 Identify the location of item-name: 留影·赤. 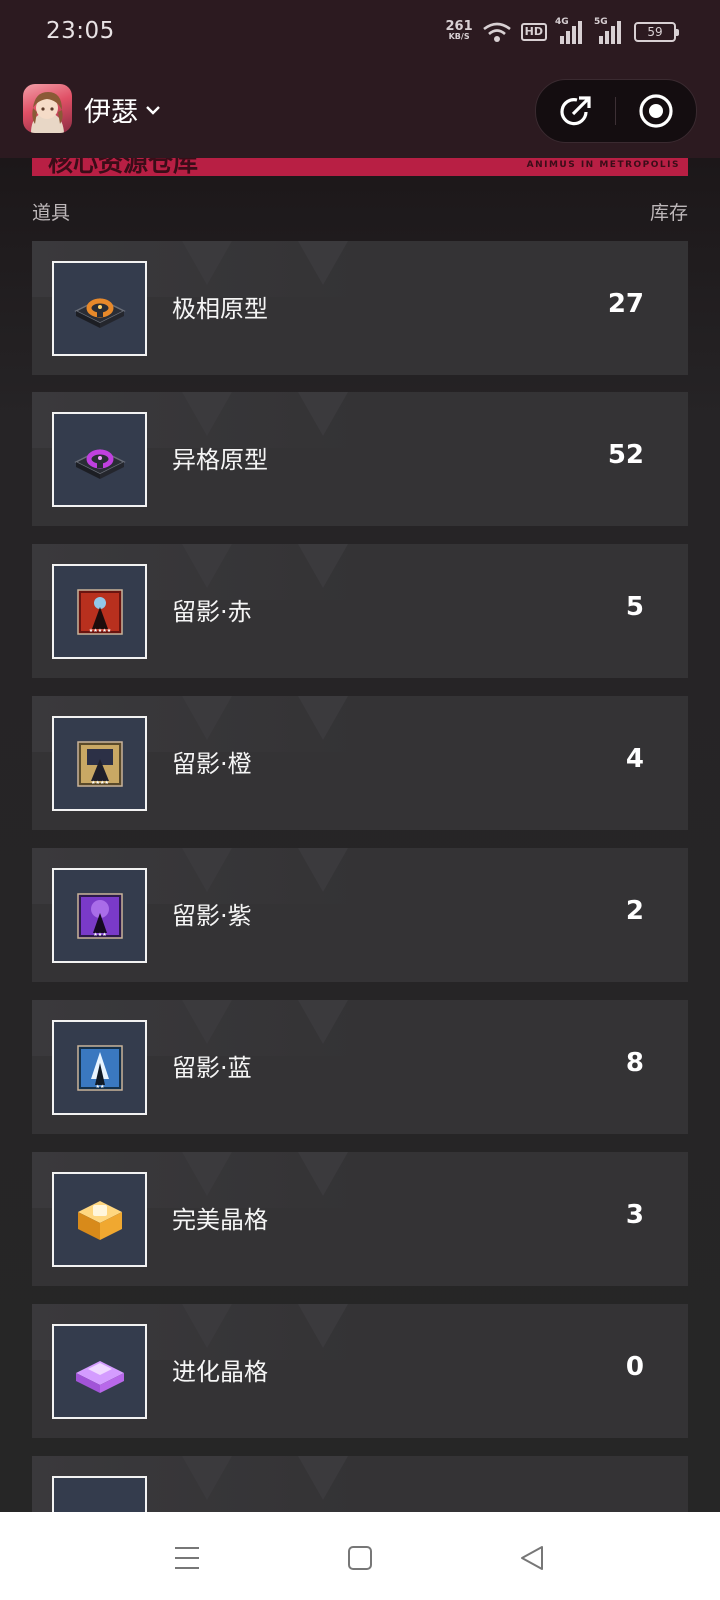
(212, 612).